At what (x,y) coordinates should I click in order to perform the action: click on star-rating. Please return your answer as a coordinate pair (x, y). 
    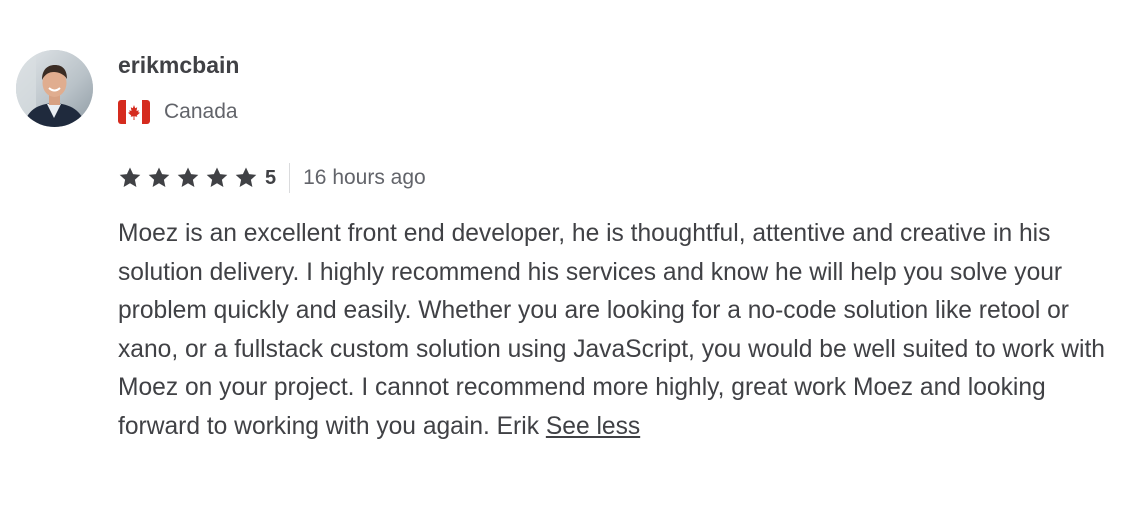
    Looking at the image, I should click on (190, 178).